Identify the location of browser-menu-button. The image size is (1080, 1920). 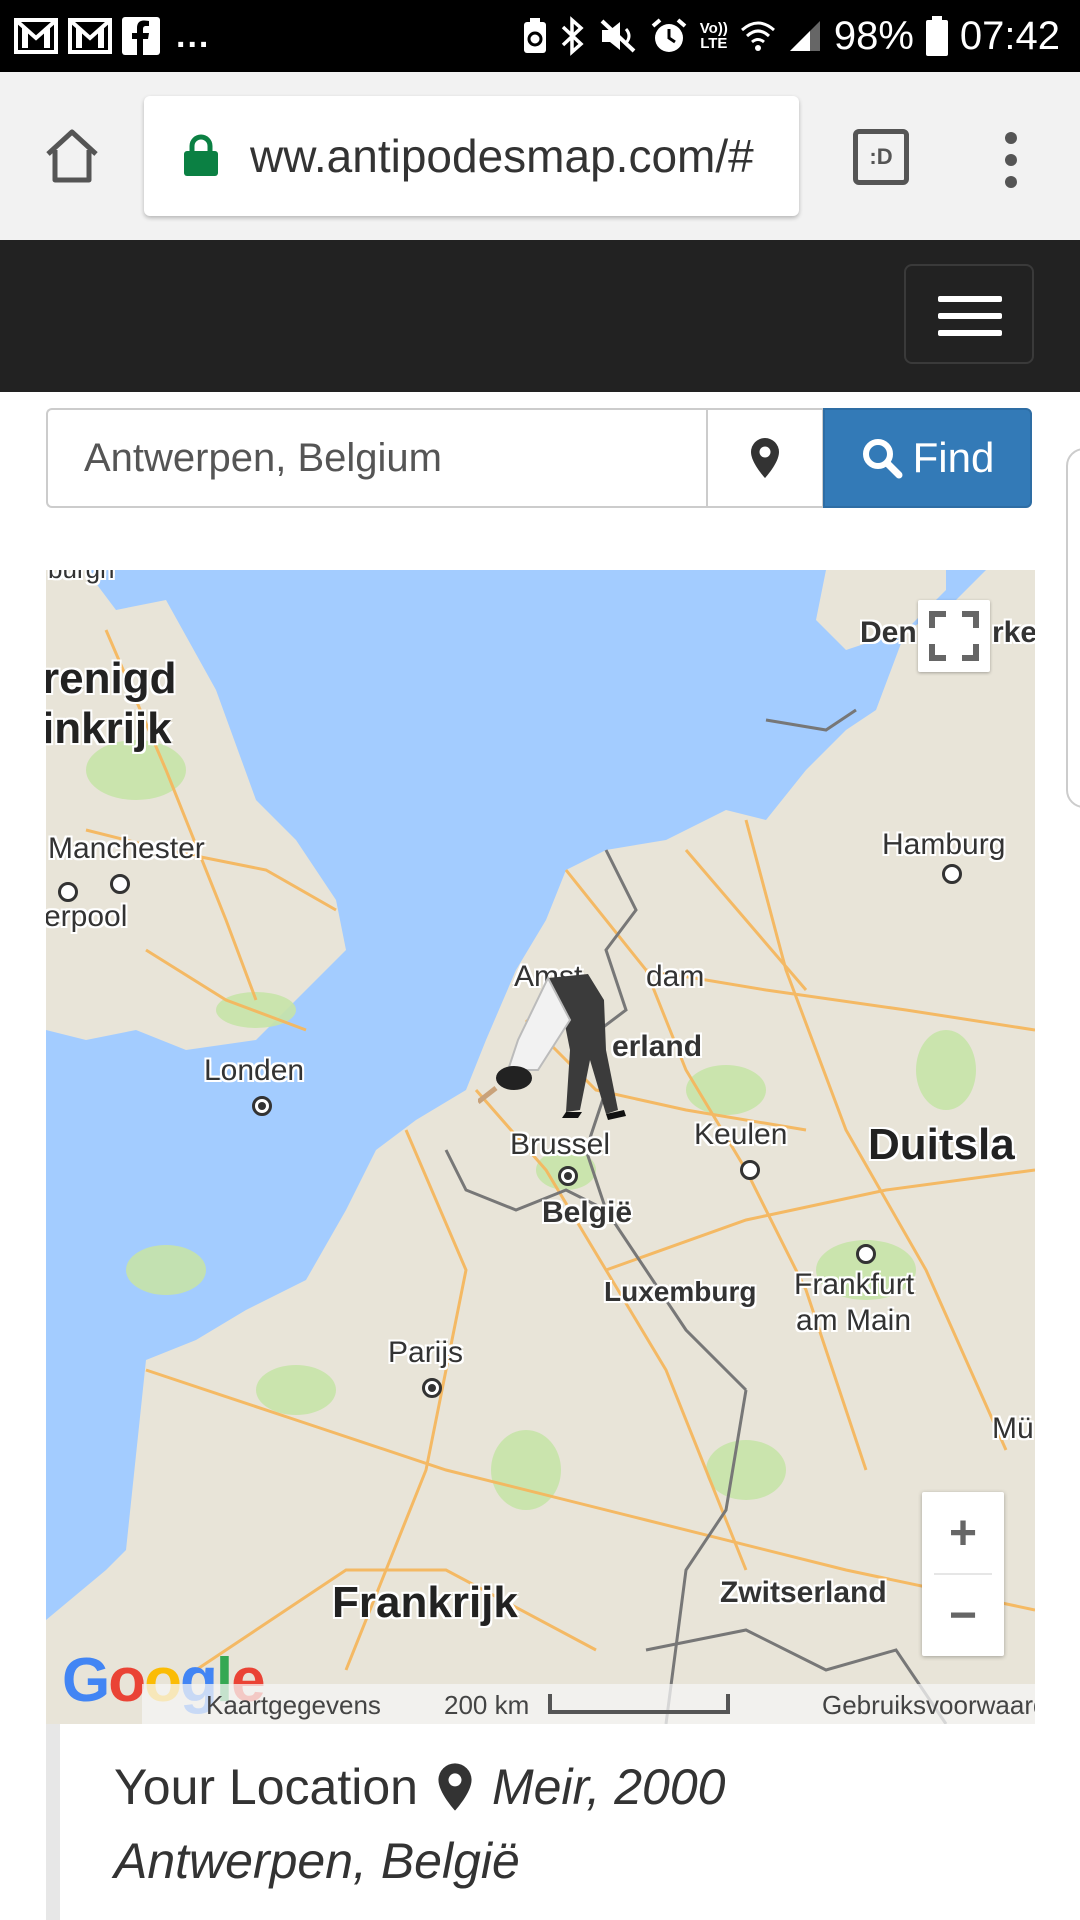
(1011, 160).